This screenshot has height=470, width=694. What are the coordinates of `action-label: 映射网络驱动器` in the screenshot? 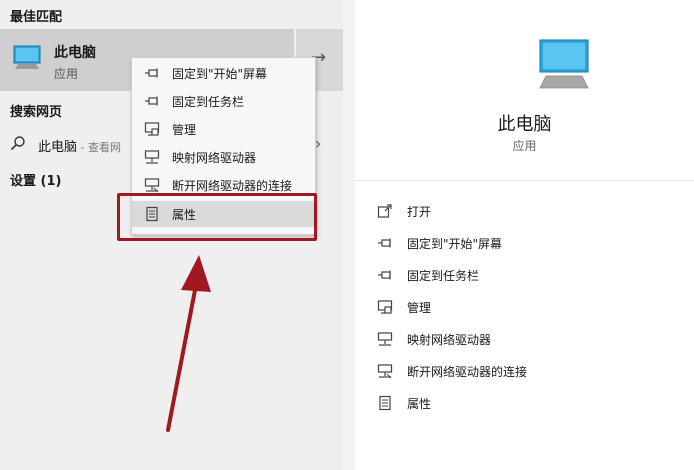 It's located at (449, 340).